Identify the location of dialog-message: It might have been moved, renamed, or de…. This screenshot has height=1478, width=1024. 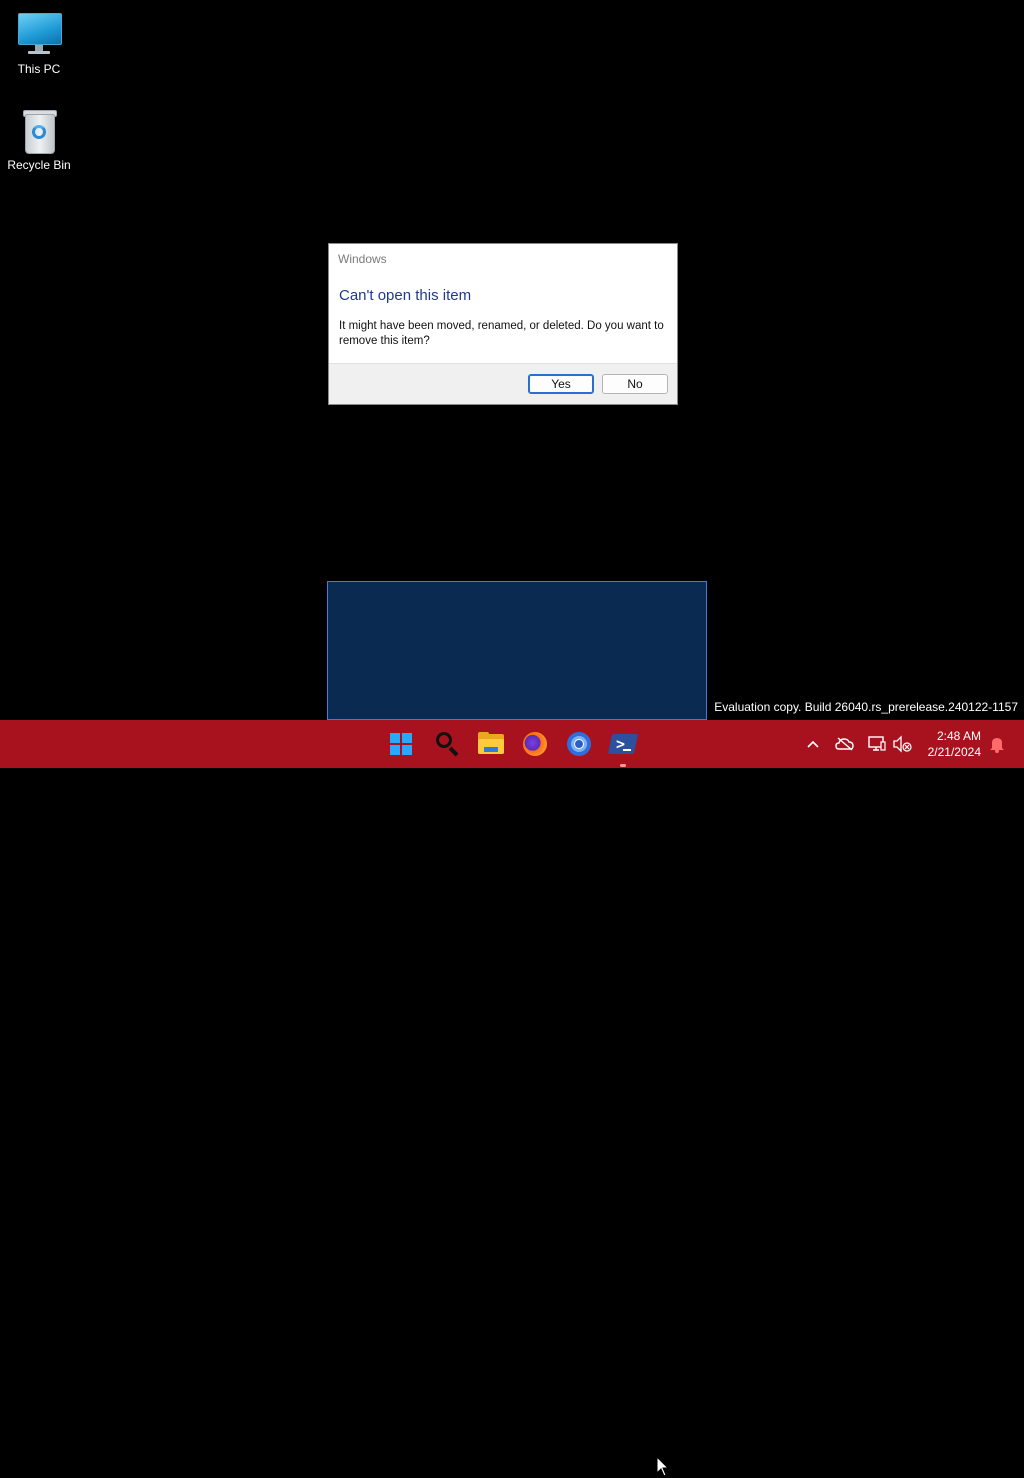
(501, 333).